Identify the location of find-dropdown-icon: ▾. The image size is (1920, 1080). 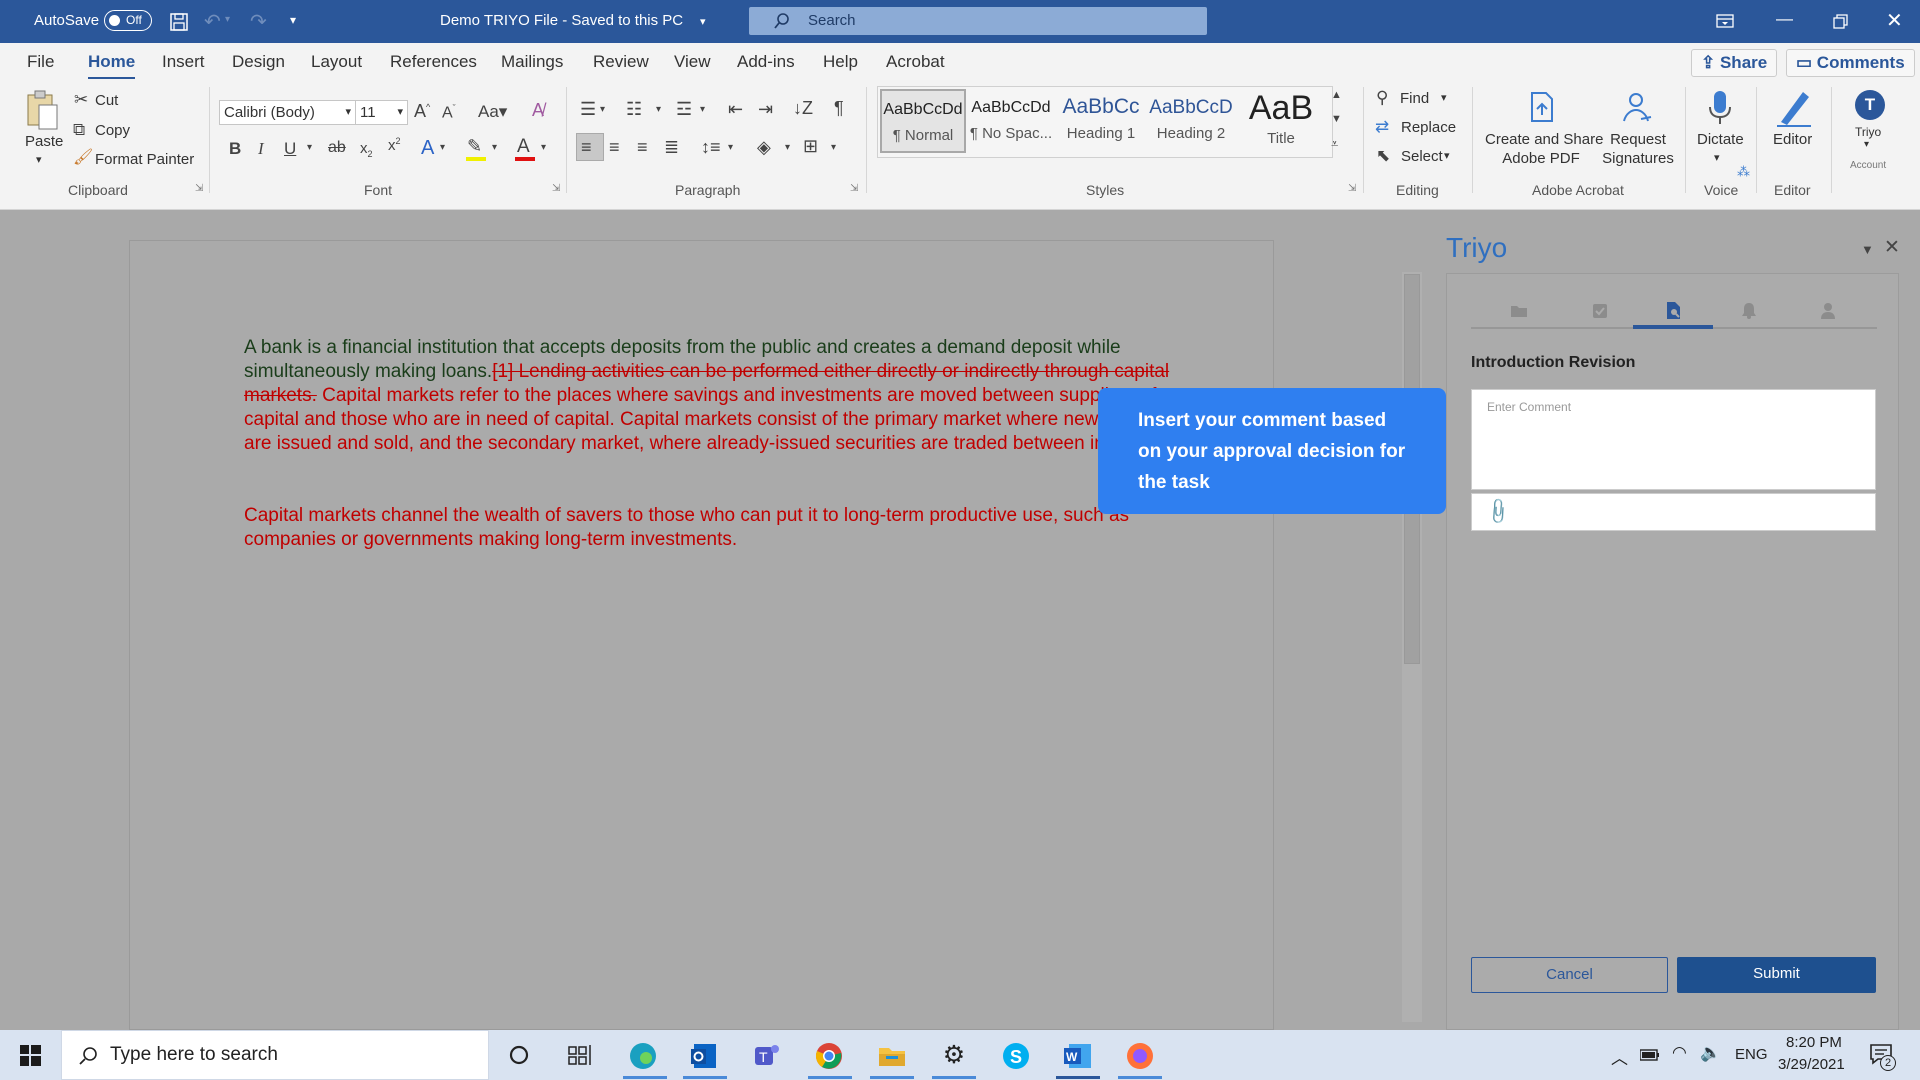
(1444, 97).